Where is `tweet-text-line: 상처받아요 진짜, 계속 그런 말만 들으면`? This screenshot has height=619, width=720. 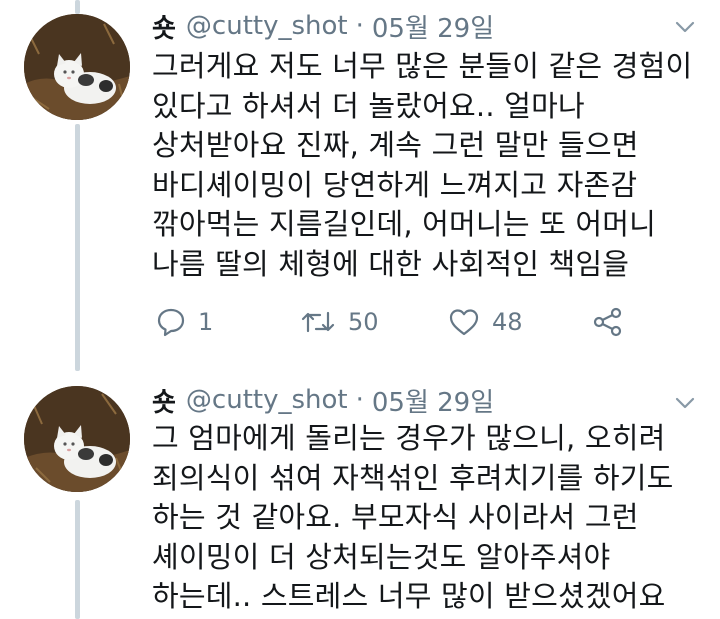
tweet-text-line: 상처받아요 진짜, 계속 그런 말만 들으면 is located at coordinates (395, 145).